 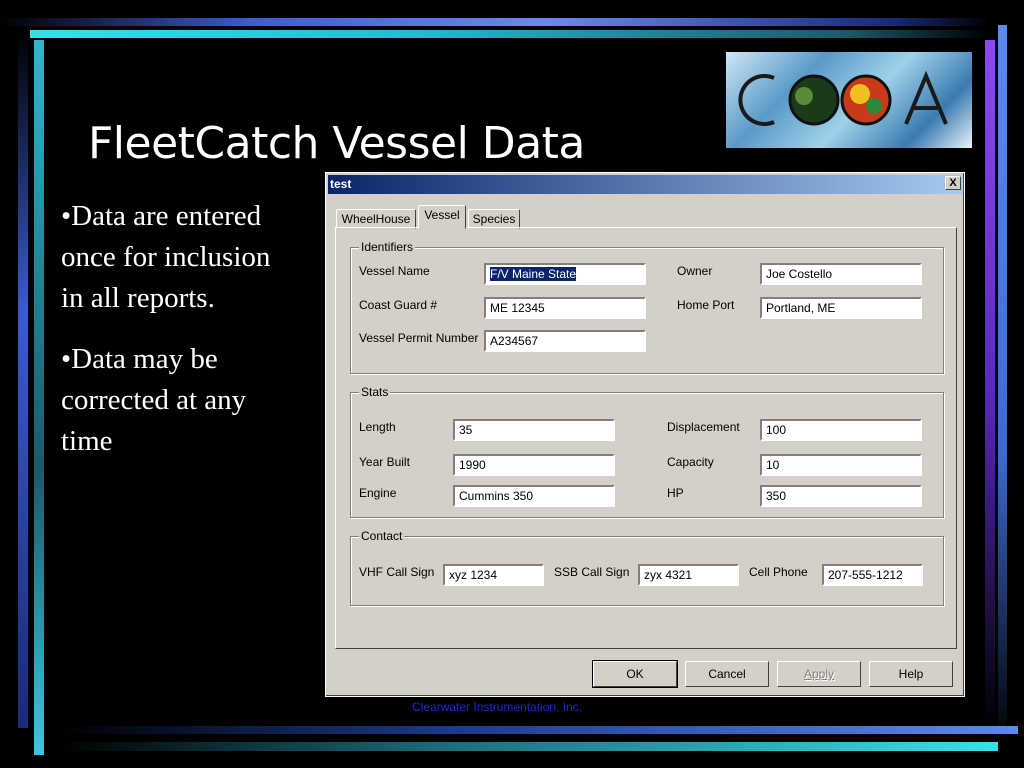 What do you see at coordinates (376, 219) in the screenshot?
I see `tab-wheelhouse: WheelHouse` at bounding box center [376, 219].